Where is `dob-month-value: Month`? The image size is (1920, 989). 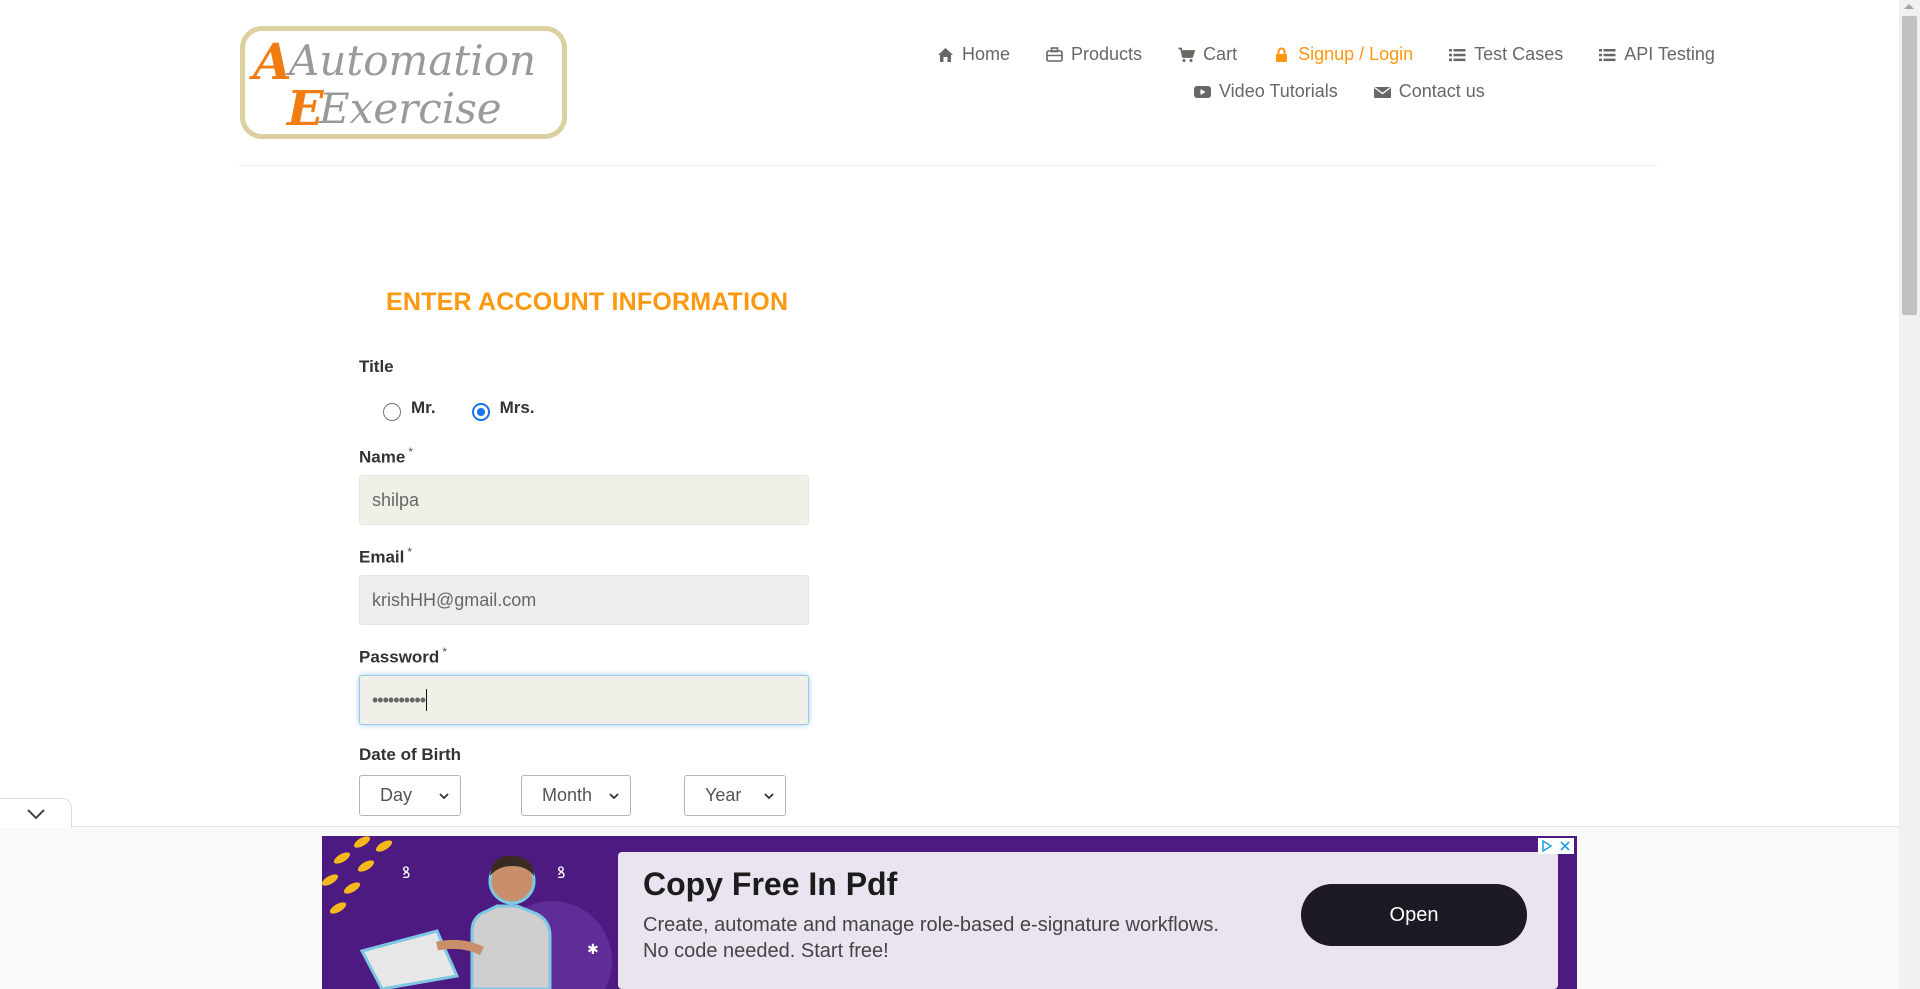 dob-month-value: Month is located at coordinates (567, 795).